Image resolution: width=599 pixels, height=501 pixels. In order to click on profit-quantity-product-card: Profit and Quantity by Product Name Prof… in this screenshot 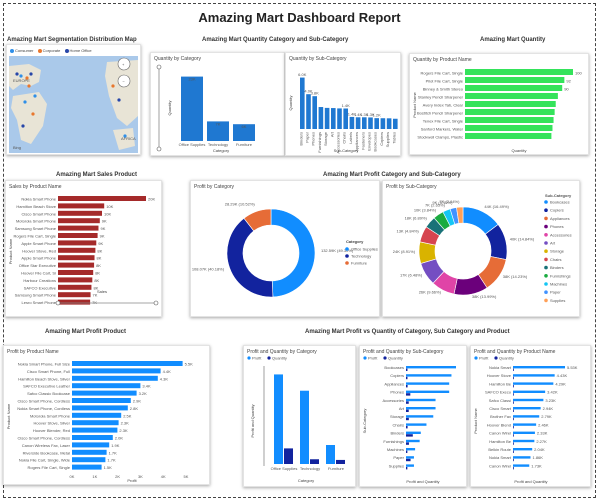, I will do `click(530, 416)`.